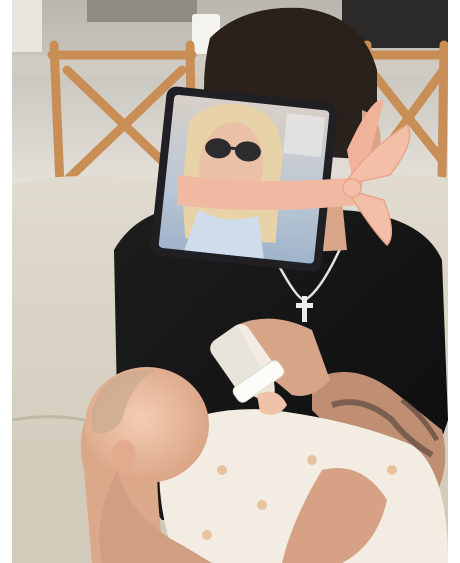 The height and width of the screenshot is (563, 460). Describe the element at coordinates (6, 281) in the screenshot. I see `left-margin` at that location.